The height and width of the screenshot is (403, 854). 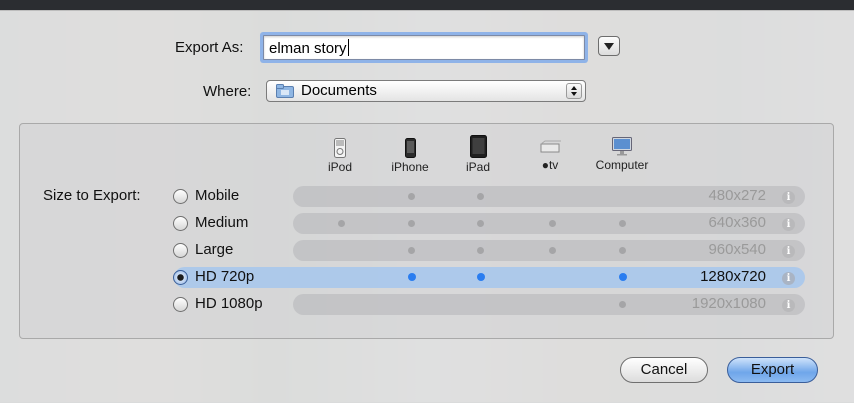 What do you see at coordinates (209, 47) in the screenshot?
I see `export-as-label: Export As:` at bounding box center [209, 47].